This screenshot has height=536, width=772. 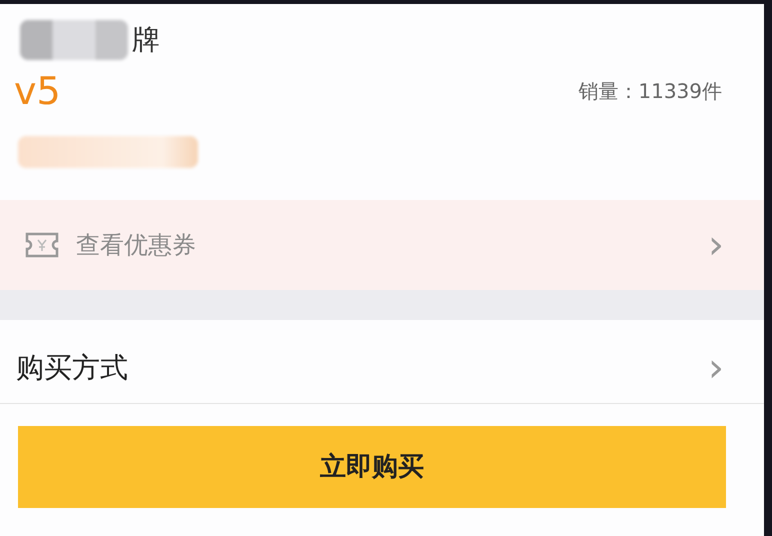 What do you see at coordinates (72, 368) in the screenshot?
I see `purchase-method-label: 购买方式` at bounding box center [72, 368].